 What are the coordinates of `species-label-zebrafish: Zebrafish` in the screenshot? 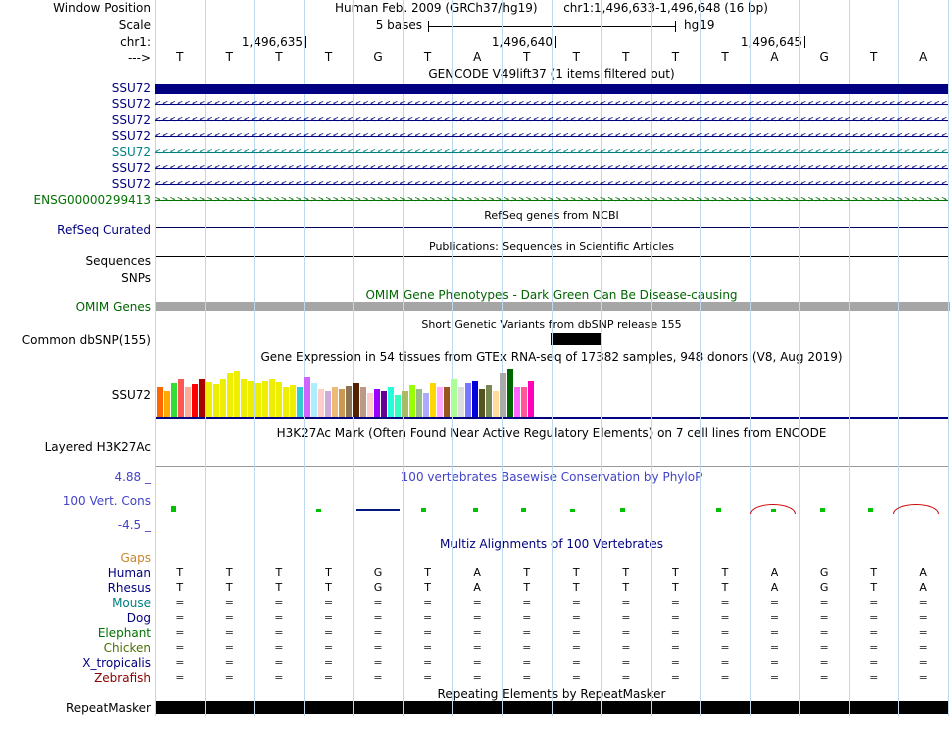 It's located at (75, 678).